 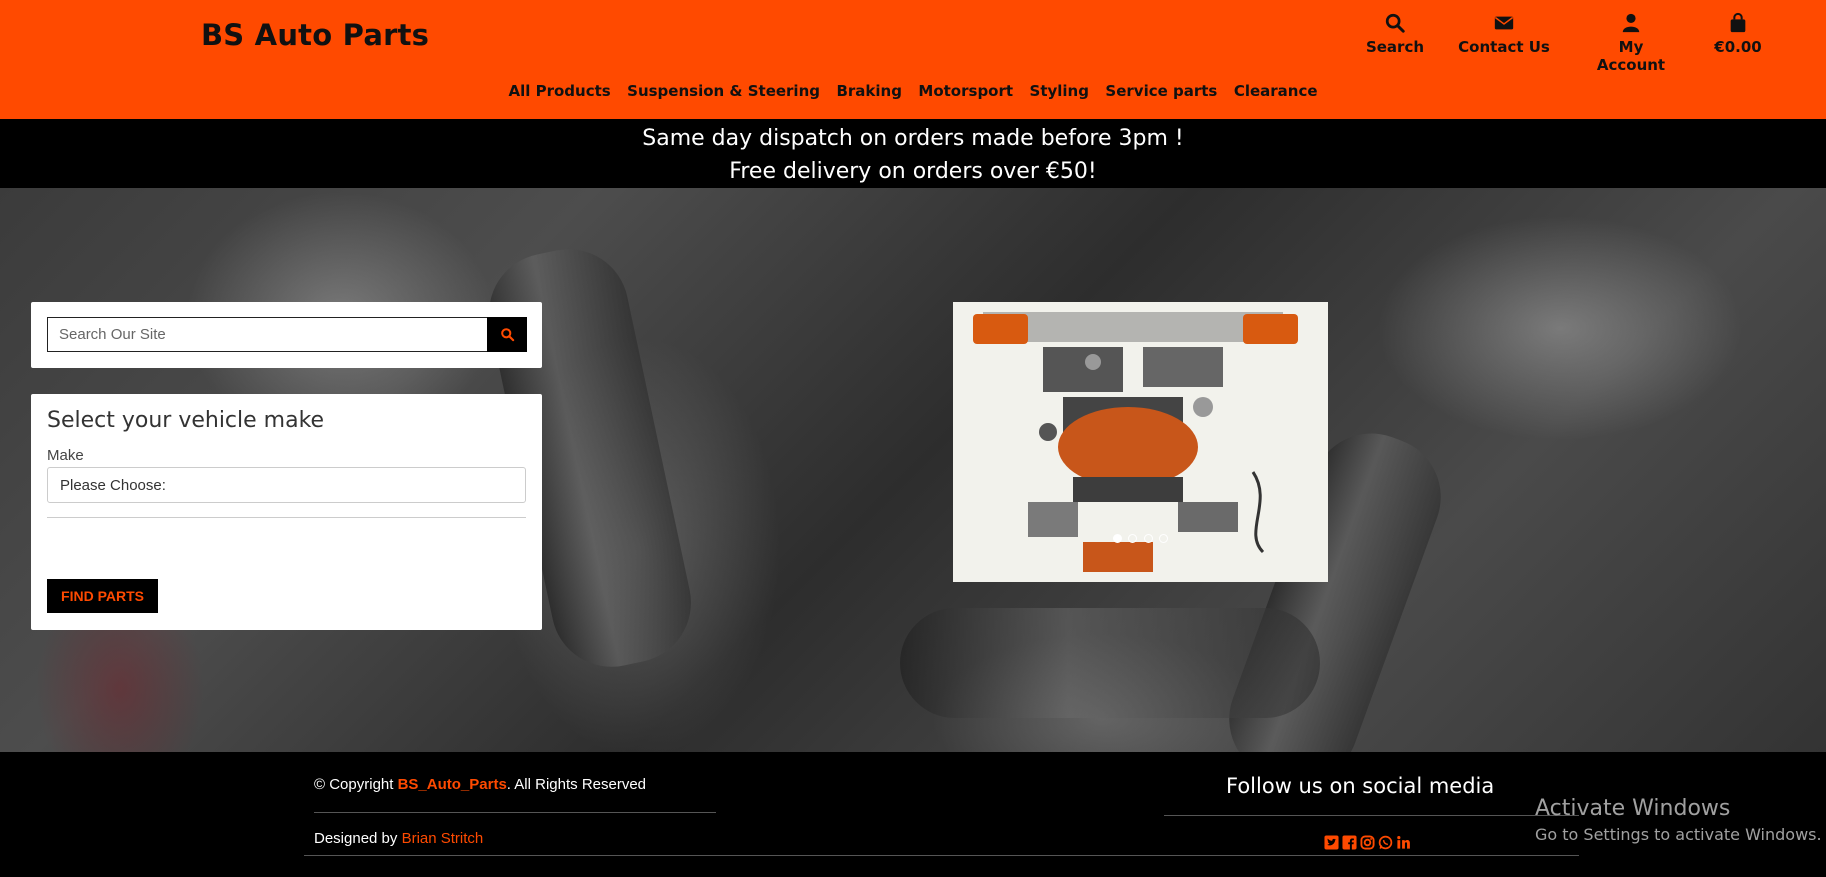 I want to click on header-cart-link: €0.00, so click(x=1738, y=34).